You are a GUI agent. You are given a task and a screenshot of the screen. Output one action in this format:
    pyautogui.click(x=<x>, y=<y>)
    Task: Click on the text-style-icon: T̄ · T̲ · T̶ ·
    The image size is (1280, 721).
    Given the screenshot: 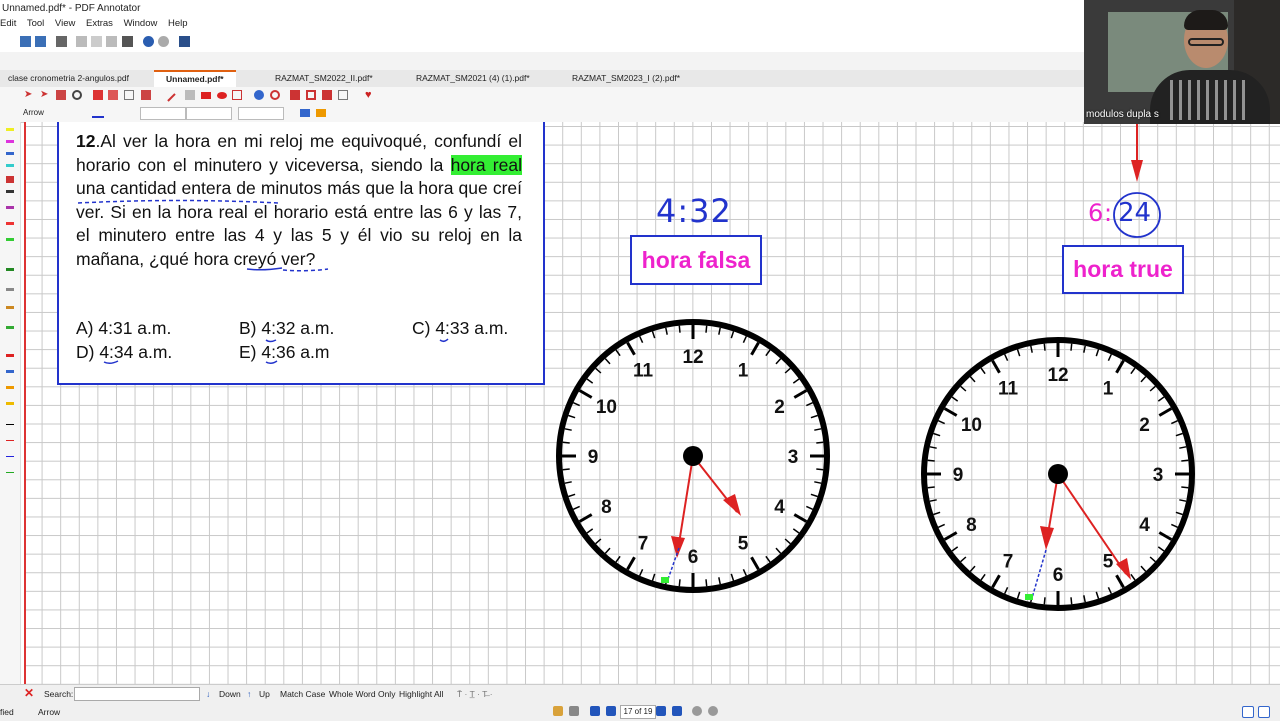 What is the action you would take?
    pyautogui.click(x=475, y=694)
    